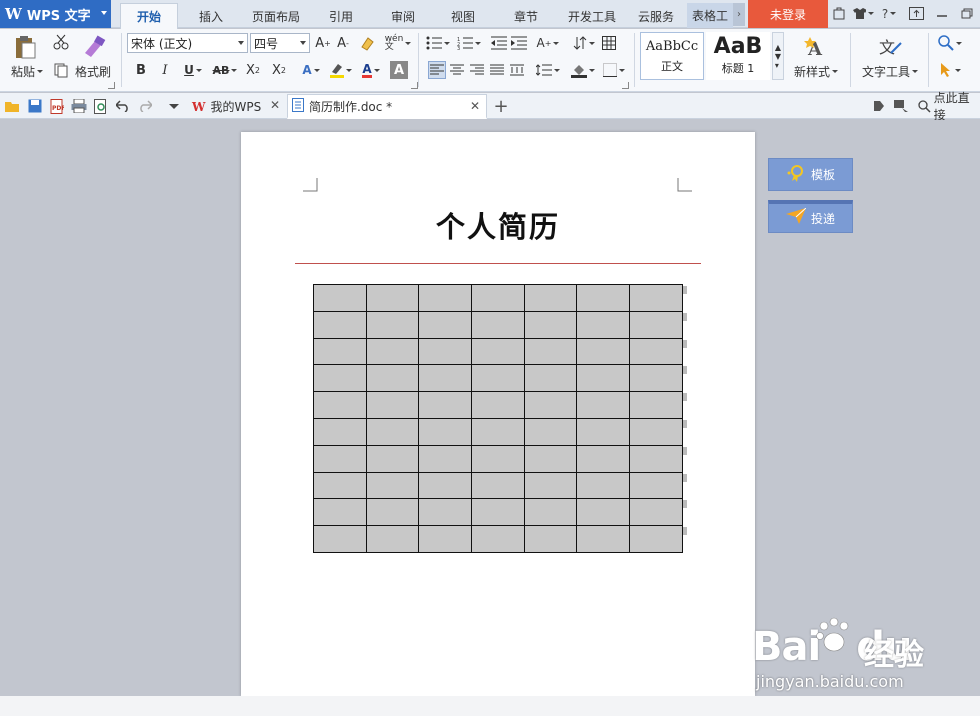  I want to click on bullets-icon, so click(438, 43).